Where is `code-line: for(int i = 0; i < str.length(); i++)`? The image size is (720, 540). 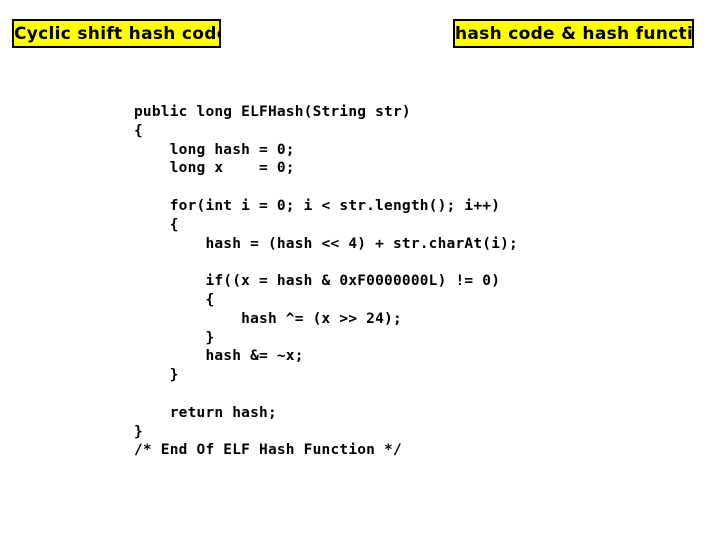
code-line: for(int i = 0; i < str.length(); i++) is located at coordinates (317, 205).